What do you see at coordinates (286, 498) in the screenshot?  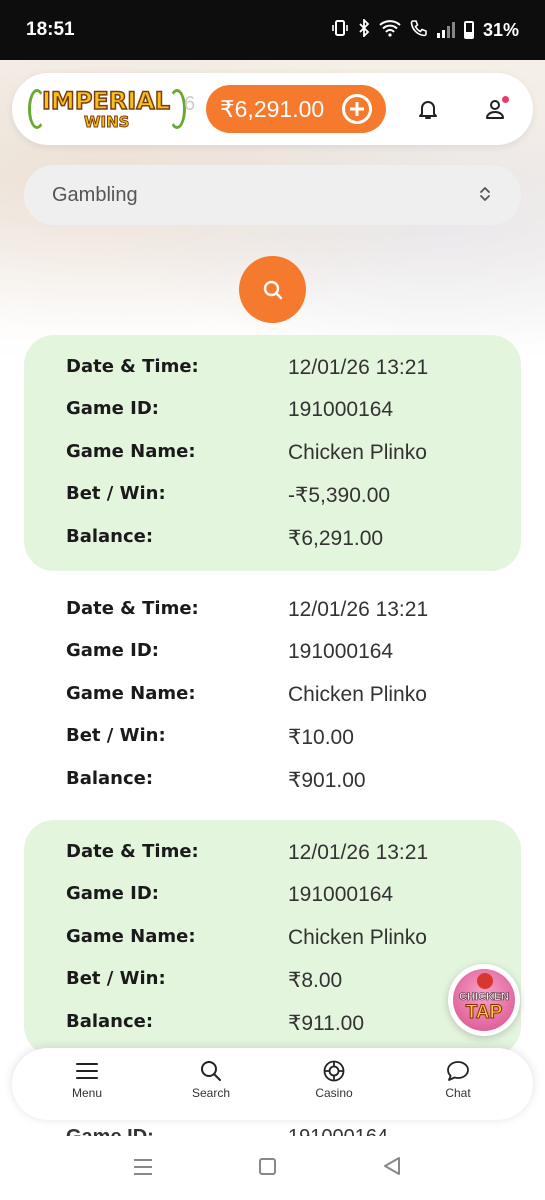 I see `record-row-bet: Bet / Win: -₹5,390.00` at bounding box center [286, 498].